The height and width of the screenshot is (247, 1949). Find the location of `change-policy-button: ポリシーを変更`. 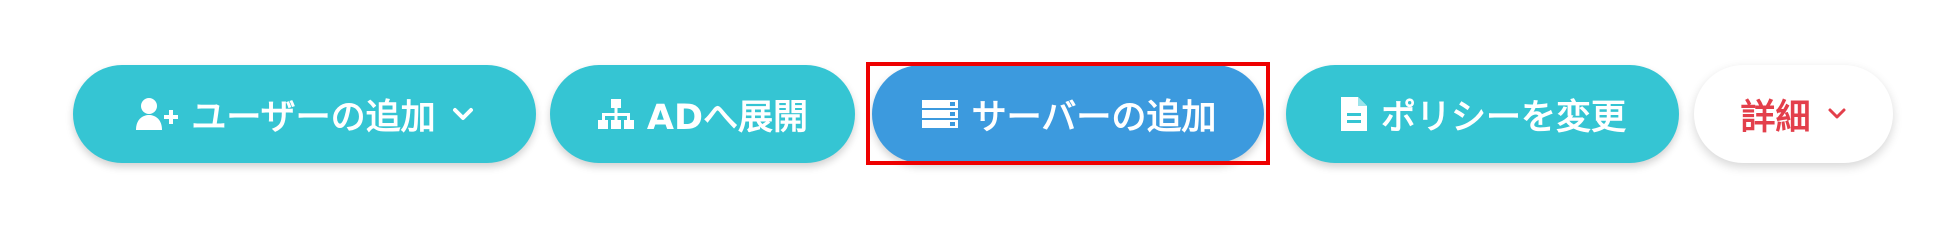

change-policy-button: ポリシーを変更 is located at coordinates (1482, 114).